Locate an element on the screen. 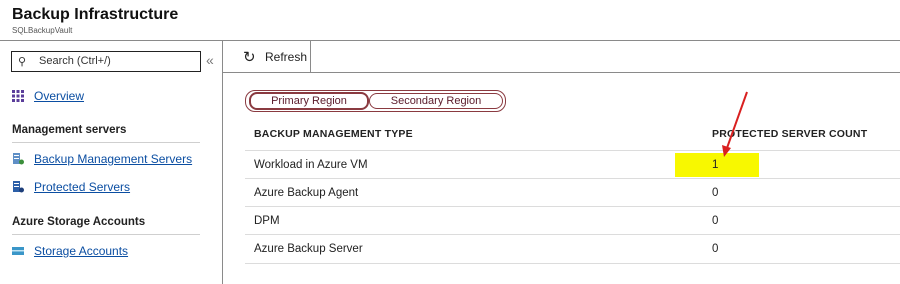 The image size is (900, 284). collapse-sidebar-button: « is located at coordinates (210, 60).